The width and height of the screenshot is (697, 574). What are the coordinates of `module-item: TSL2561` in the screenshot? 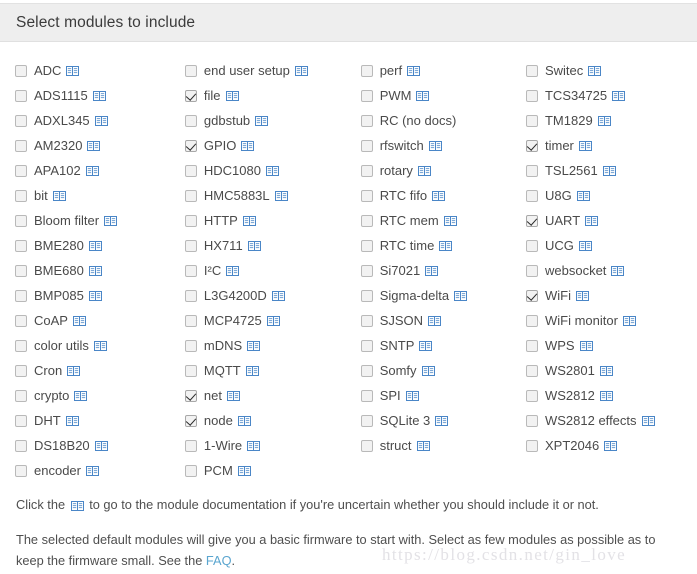 It's located at (606, 170).